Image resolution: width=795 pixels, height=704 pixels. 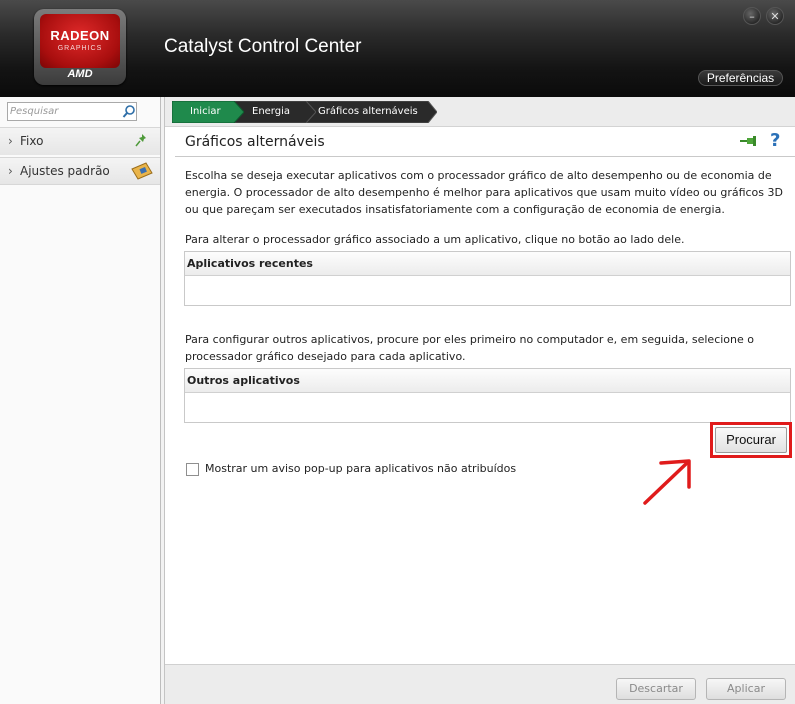 I want to click on breadcrumb-label: Energia, so click(x=271, y=111).